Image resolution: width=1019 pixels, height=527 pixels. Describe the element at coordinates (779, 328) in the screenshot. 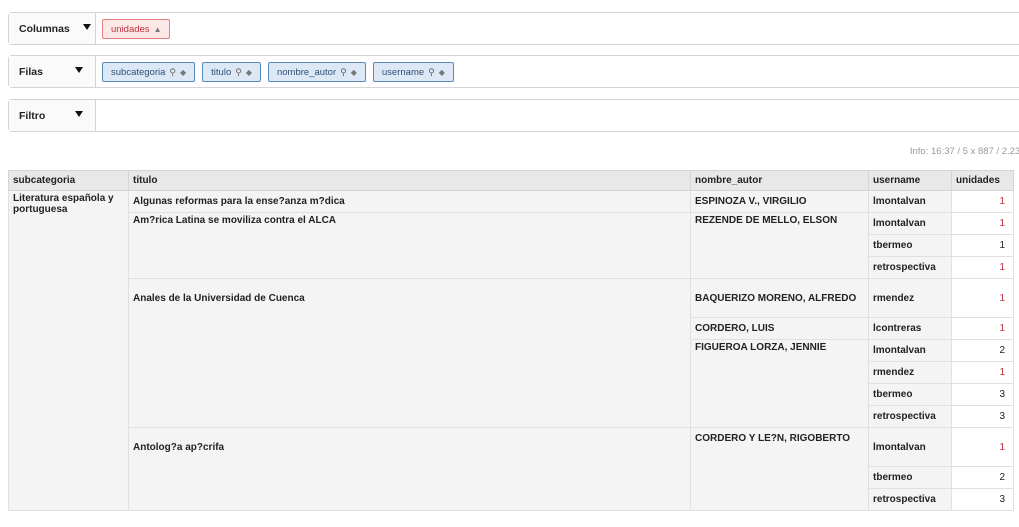

I see `autor-cell: CORDERO, LUIS` at that location.